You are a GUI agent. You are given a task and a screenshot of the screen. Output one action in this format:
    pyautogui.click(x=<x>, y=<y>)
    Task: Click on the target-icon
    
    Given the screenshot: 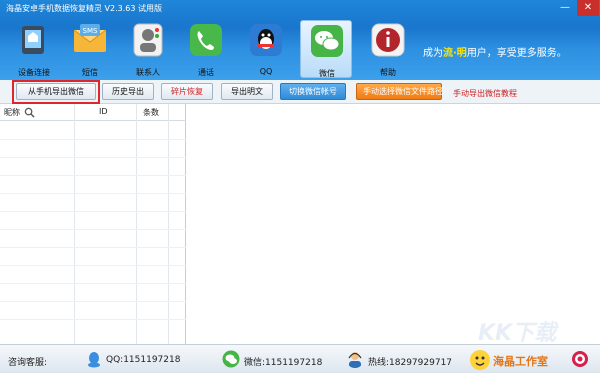 What is the action you would take?
    pyautogui.click(x=580, y=359)
    